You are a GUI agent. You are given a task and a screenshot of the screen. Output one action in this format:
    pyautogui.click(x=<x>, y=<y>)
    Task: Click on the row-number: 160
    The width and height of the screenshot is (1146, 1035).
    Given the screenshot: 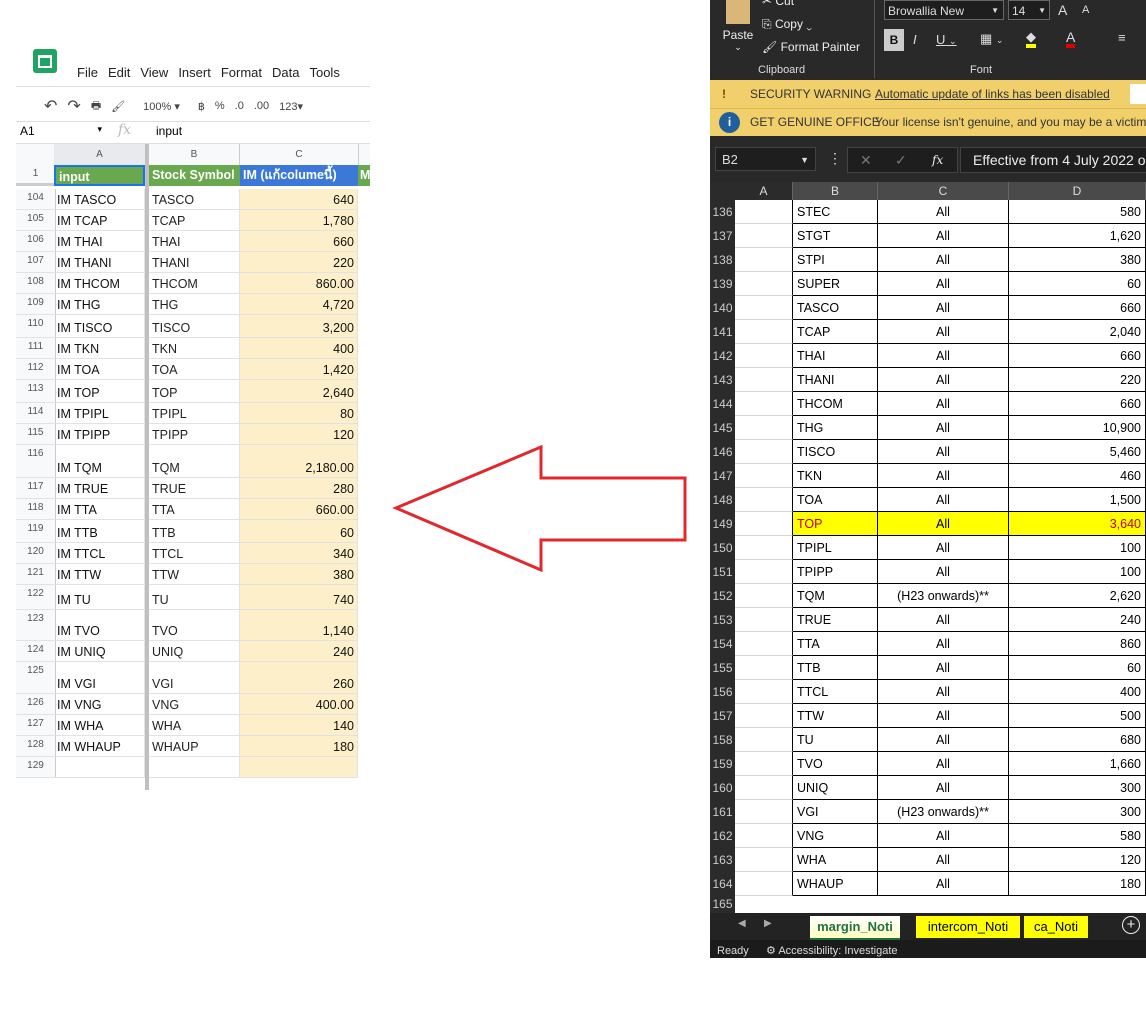 What is the action you would take?
    pyautogui.click(x=722, y=788)
    